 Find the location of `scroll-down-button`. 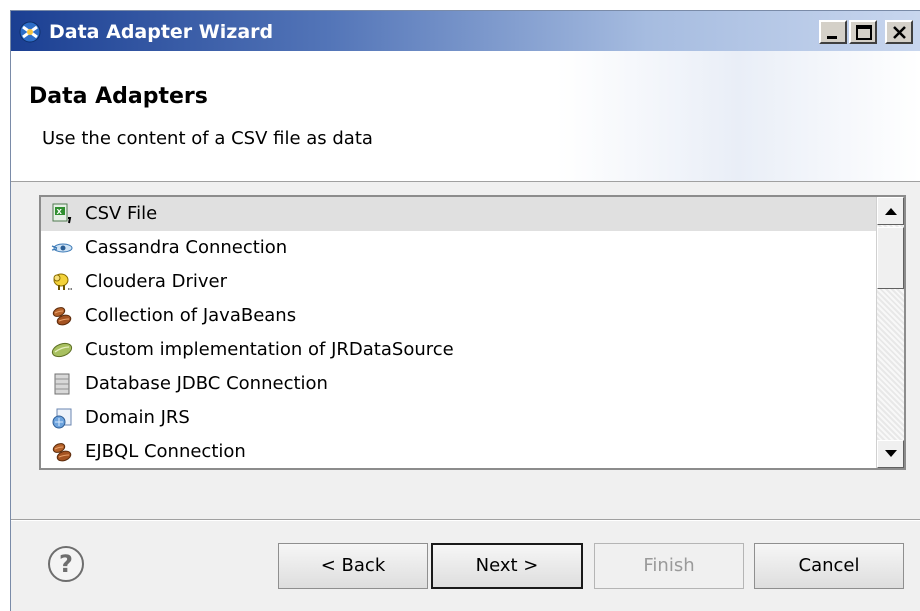

scroll-down-button is located at coordinates (890, 454).